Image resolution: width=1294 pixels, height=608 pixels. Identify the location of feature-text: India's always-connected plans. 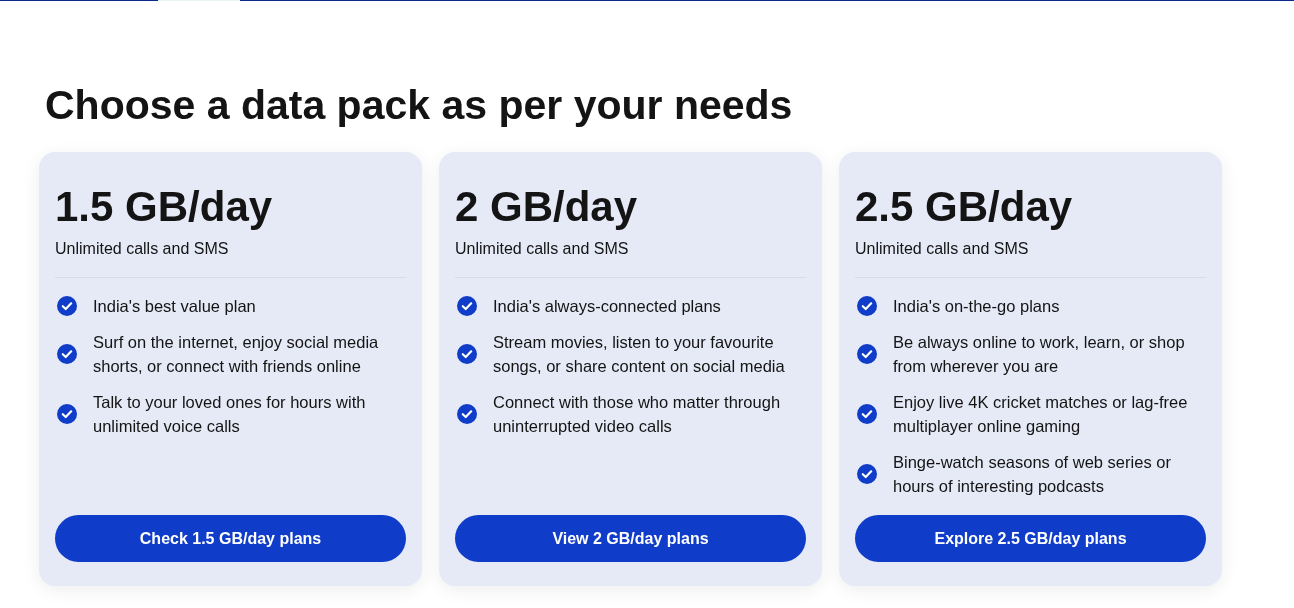
(607, 306).